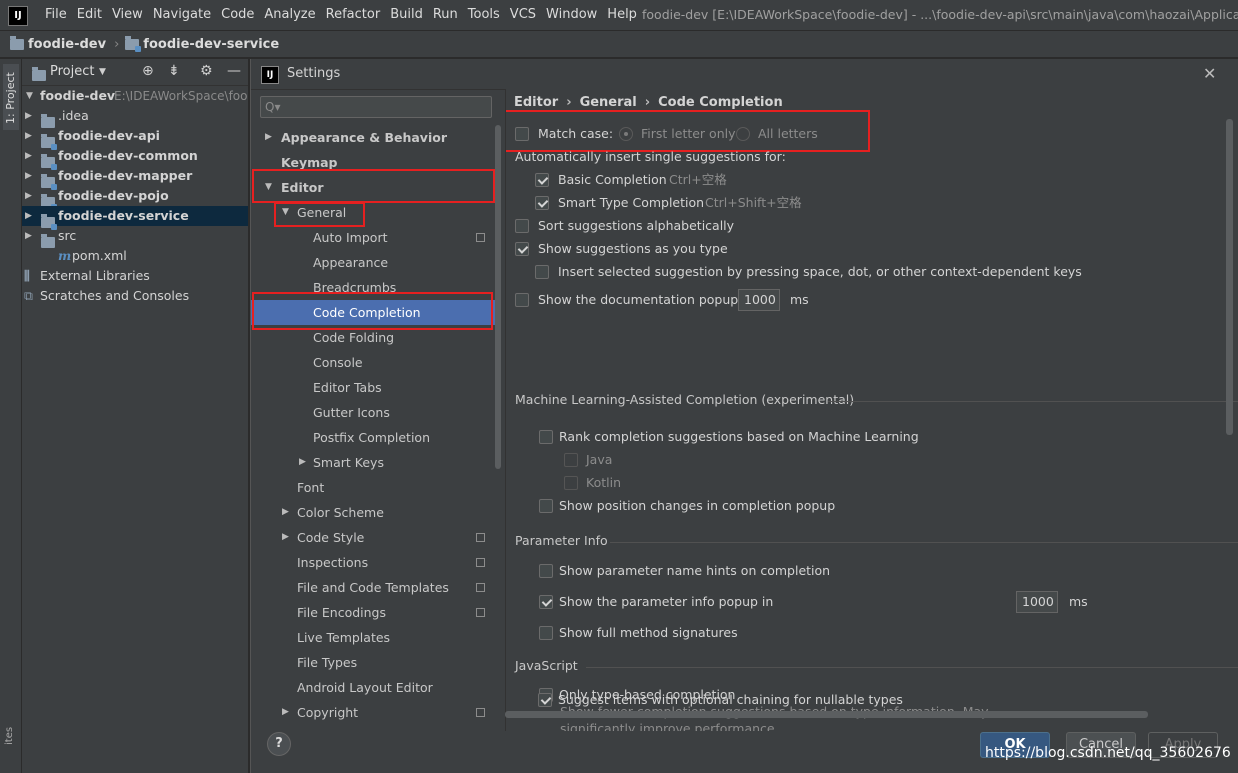 Image resolution: width=1238 pixels, height=773 pixels. Describe the element at coordinates (206, 71) in the screenshot. I see `gear-icon: ⚙` at that location.